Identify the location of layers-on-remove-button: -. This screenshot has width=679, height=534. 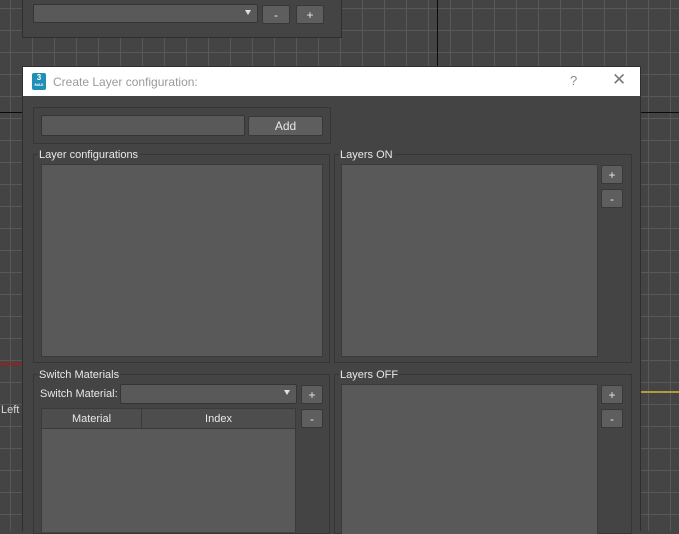
(612, 198).